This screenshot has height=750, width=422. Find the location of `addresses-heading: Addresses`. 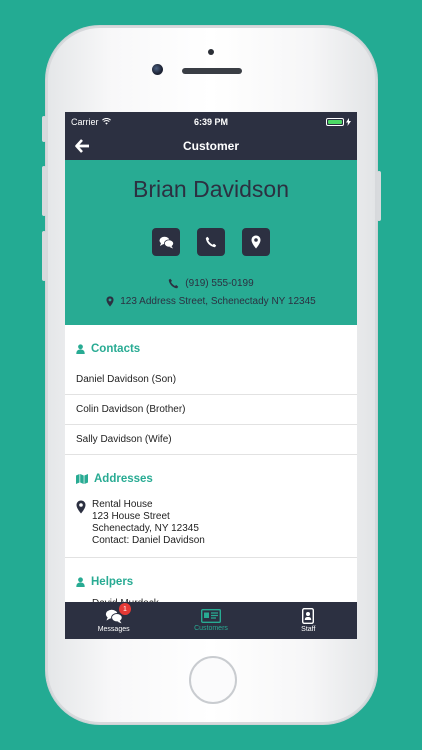

addresses-heading: Addresses is located at coordinates (211, 475).